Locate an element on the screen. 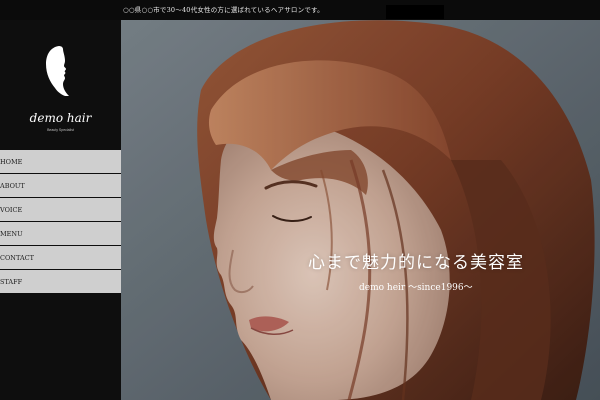 The width and height of the screenshot is (600, 400). nav-item-label: ABOUT is located at coordinates (12, 185).